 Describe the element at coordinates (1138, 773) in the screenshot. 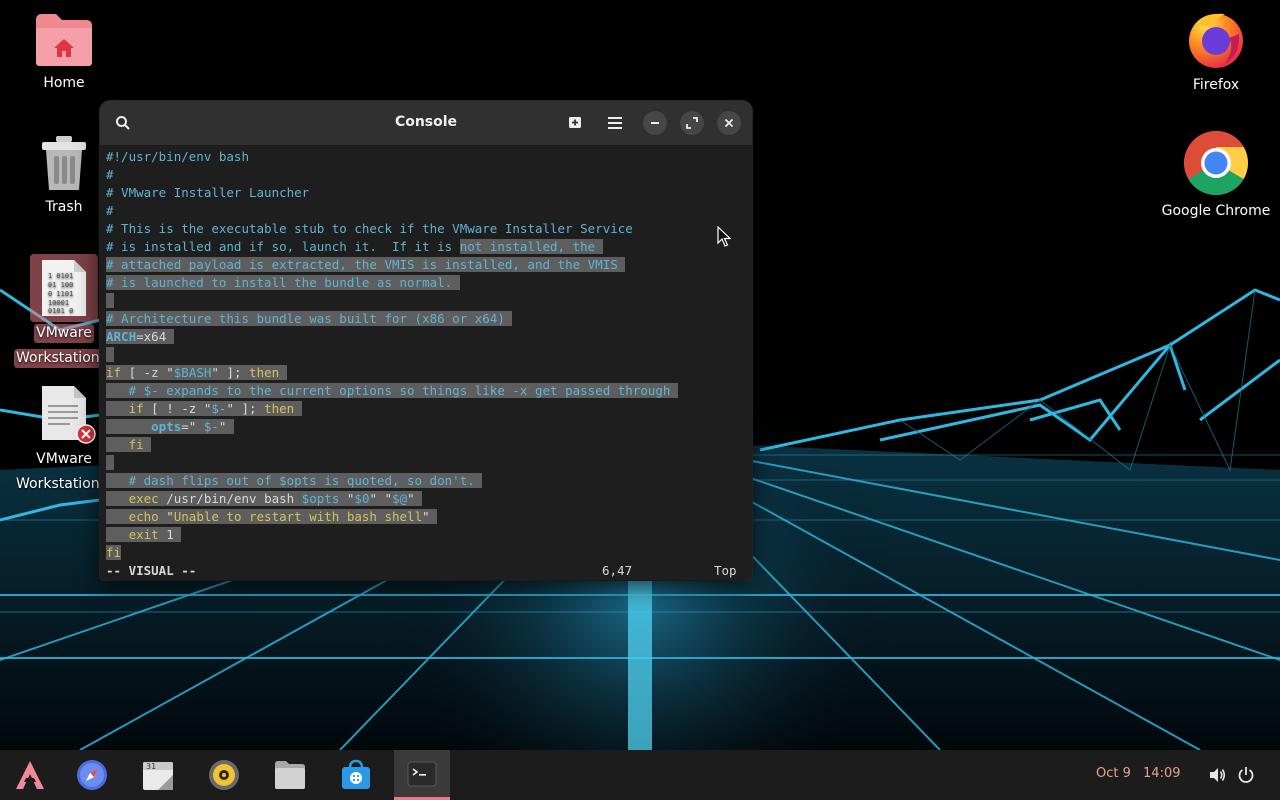

I see `clock: Oct 9 14:09` at that location.